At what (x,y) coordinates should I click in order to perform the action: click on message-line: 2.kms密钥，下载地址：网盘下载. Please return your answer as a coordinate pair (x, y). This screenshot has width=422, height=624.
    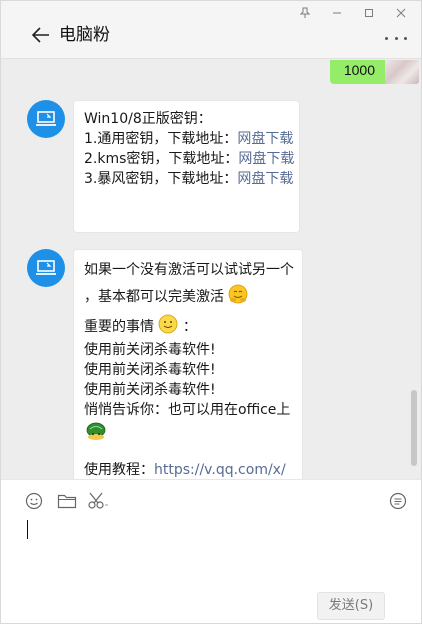
    Looking at the image, I should click on (189, 159).